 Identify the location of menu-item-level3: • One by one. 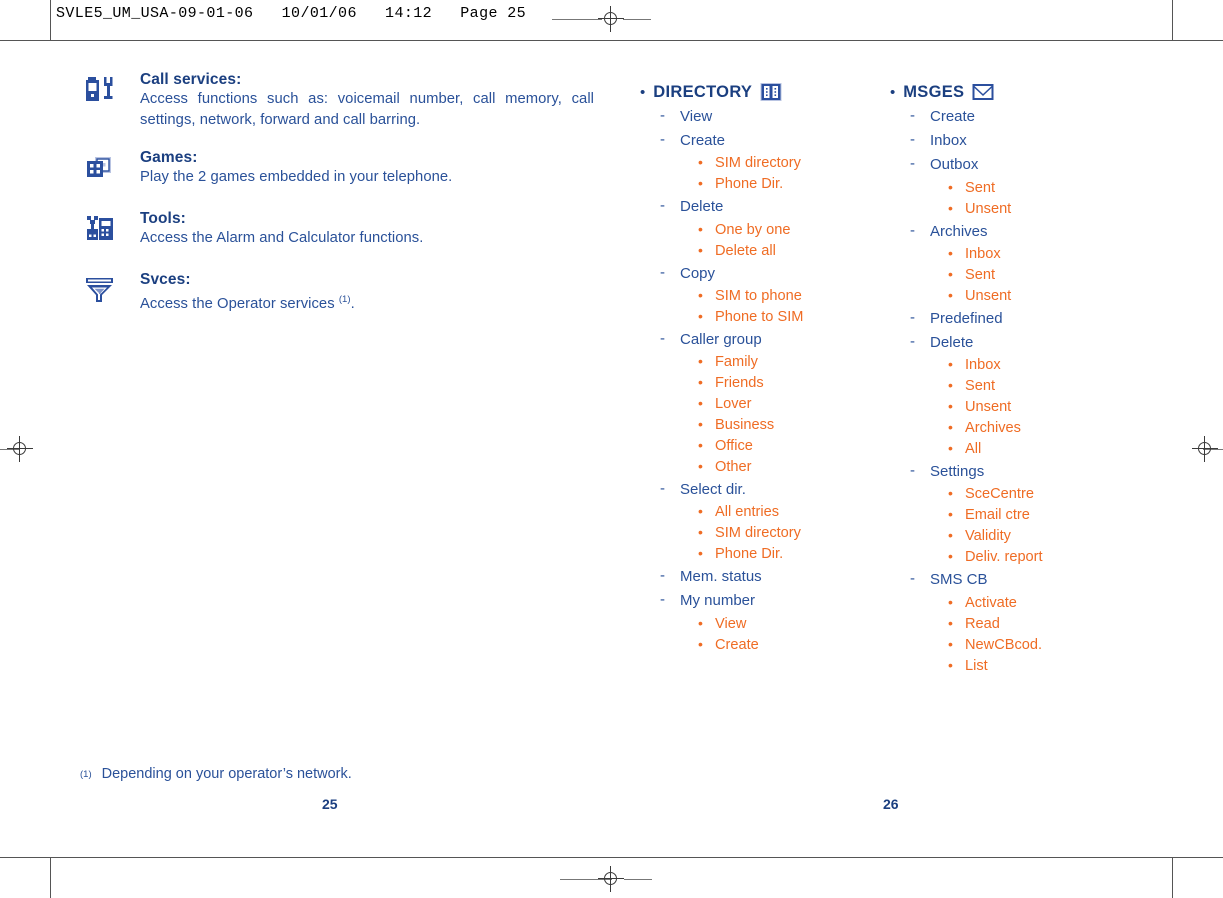
(794, 230).